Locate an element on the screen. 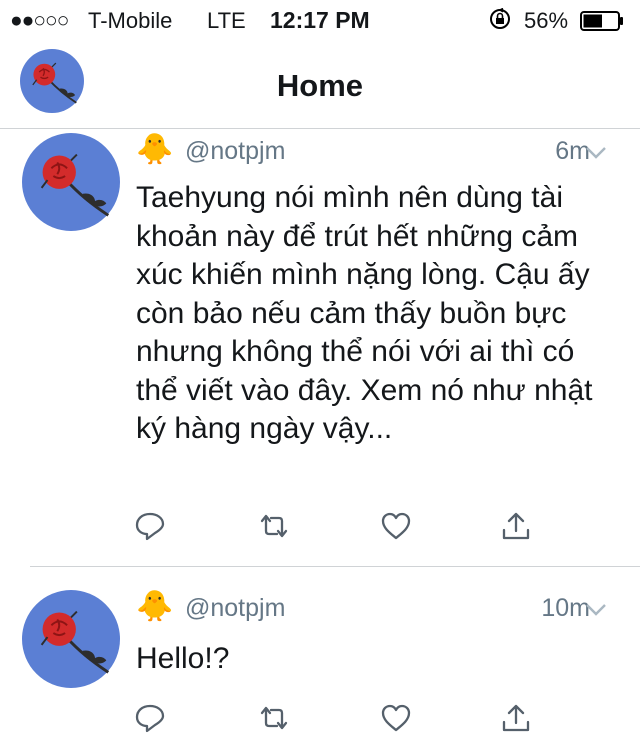 This screenshot has height=755, width=640. rotation-lock-icon is located at coordinates (500, 18).